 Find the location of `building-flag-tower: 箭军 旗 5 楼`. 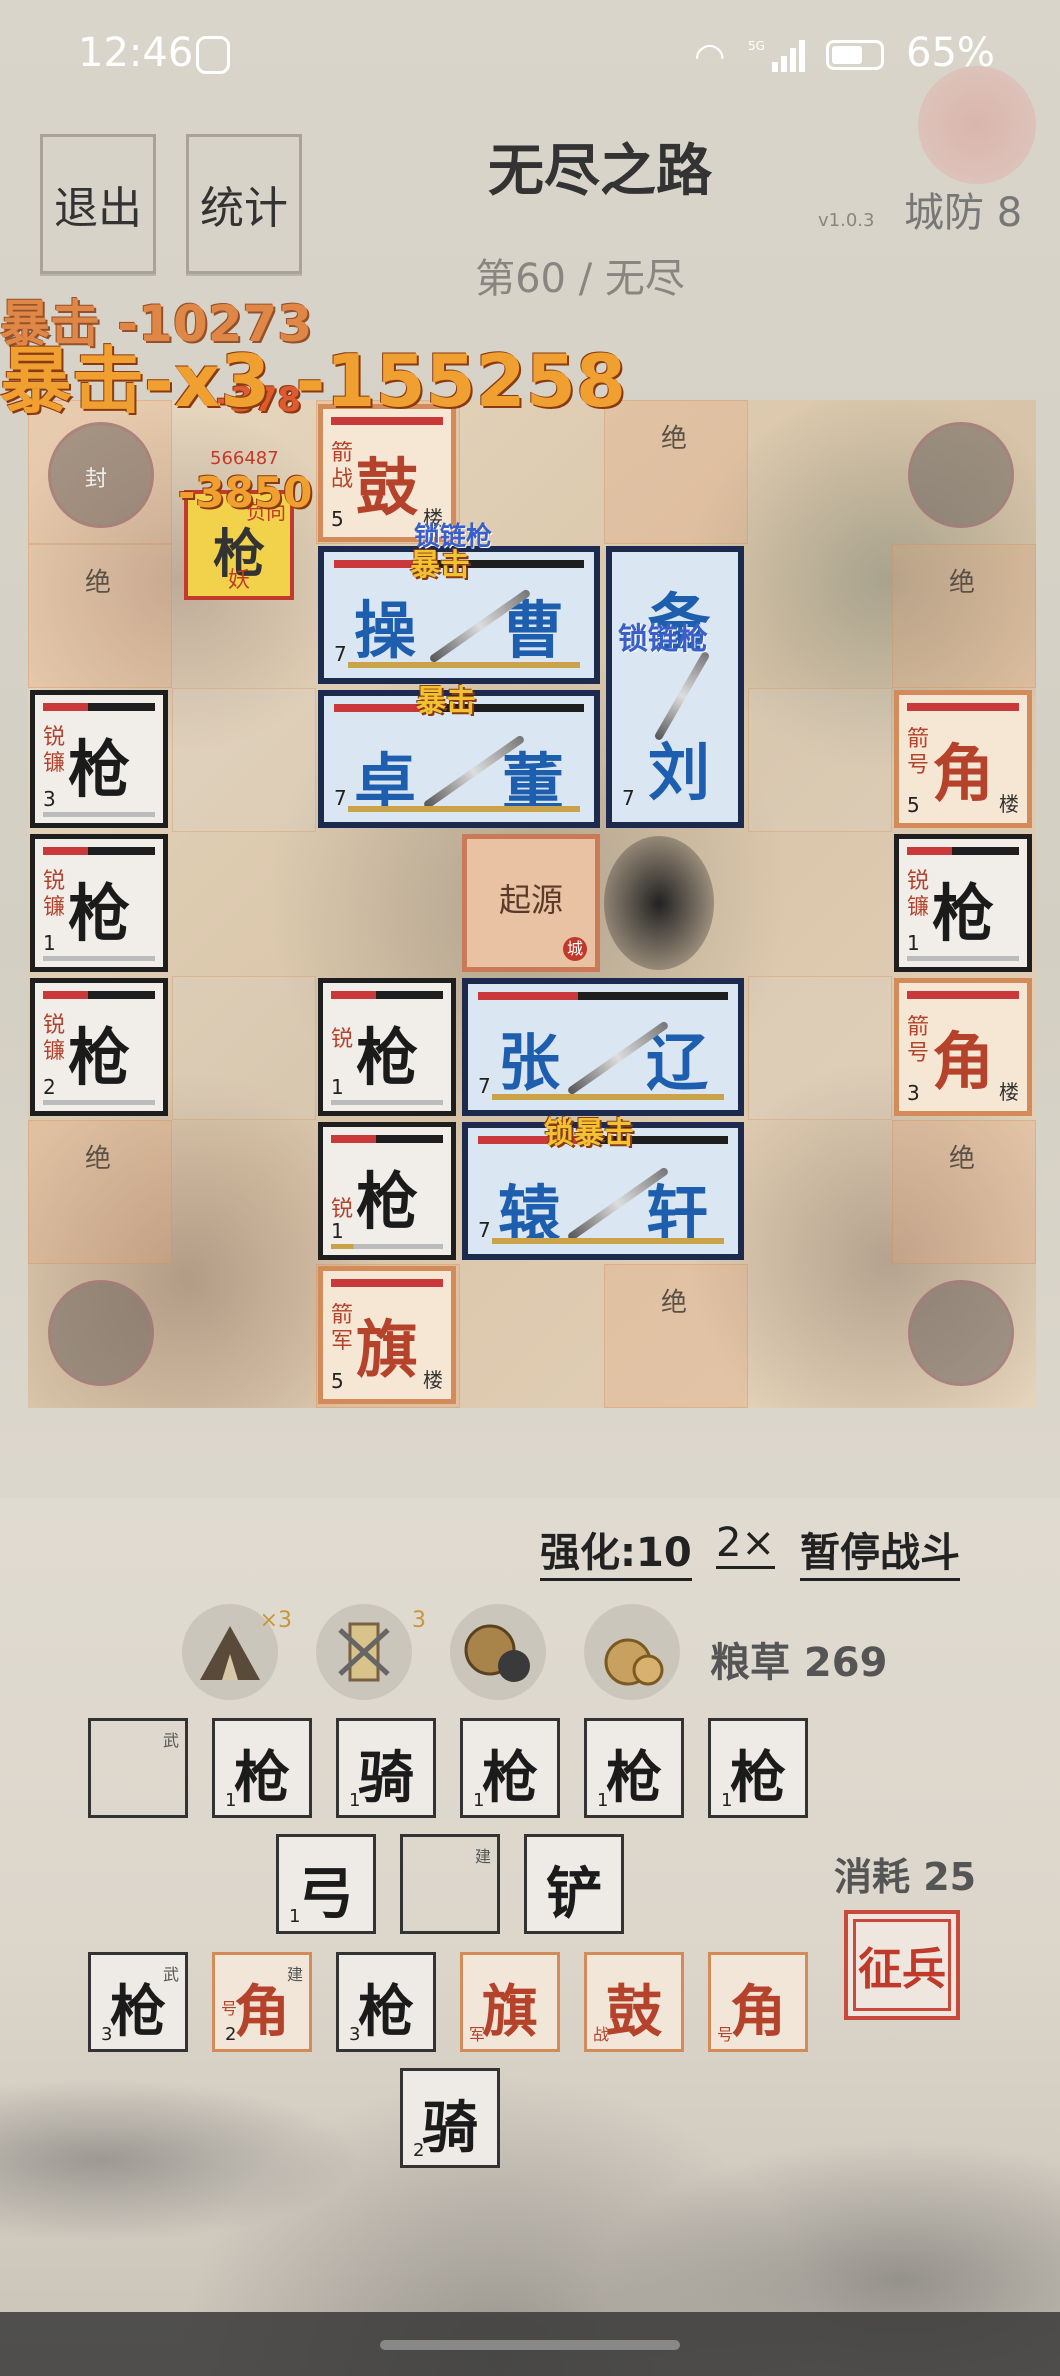

building-flag-tower: 箭军 旗 5 楼 is located at coordinates (387, 1335).